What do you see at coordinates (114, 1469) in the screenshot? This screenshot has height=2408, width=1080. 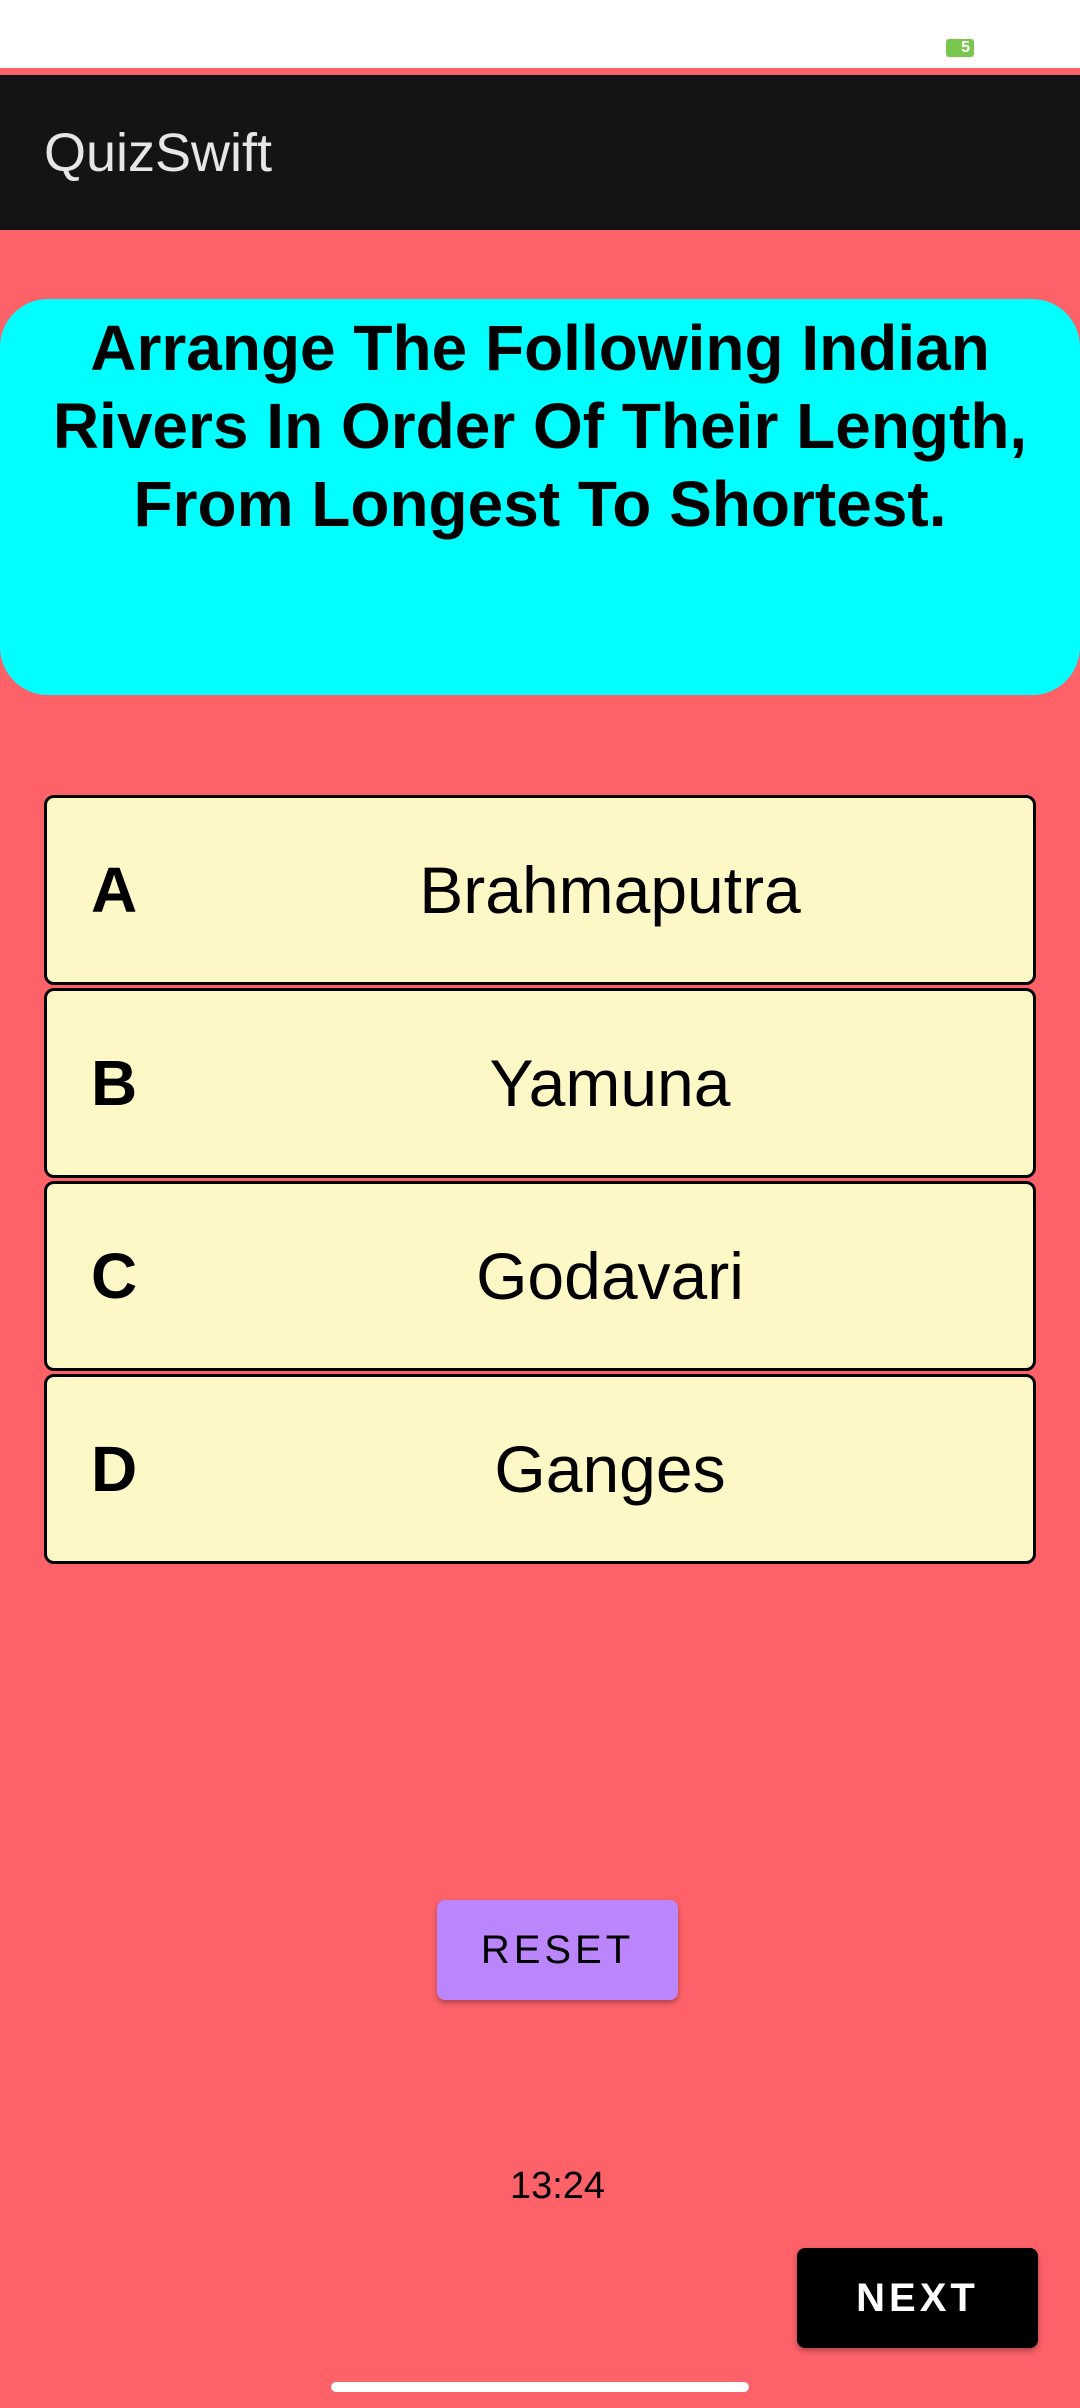 I see `option-letter: D` at bounding box center [114, 1469].